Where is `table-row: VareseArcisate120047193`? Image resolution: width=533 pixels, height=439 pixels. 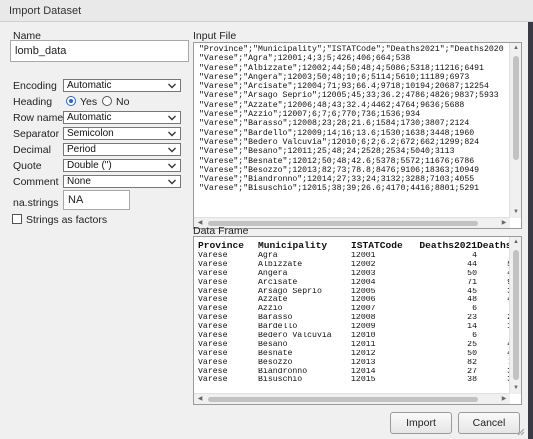 table-row: VareseArcisate120047193 is located at coordinates (357, 283).